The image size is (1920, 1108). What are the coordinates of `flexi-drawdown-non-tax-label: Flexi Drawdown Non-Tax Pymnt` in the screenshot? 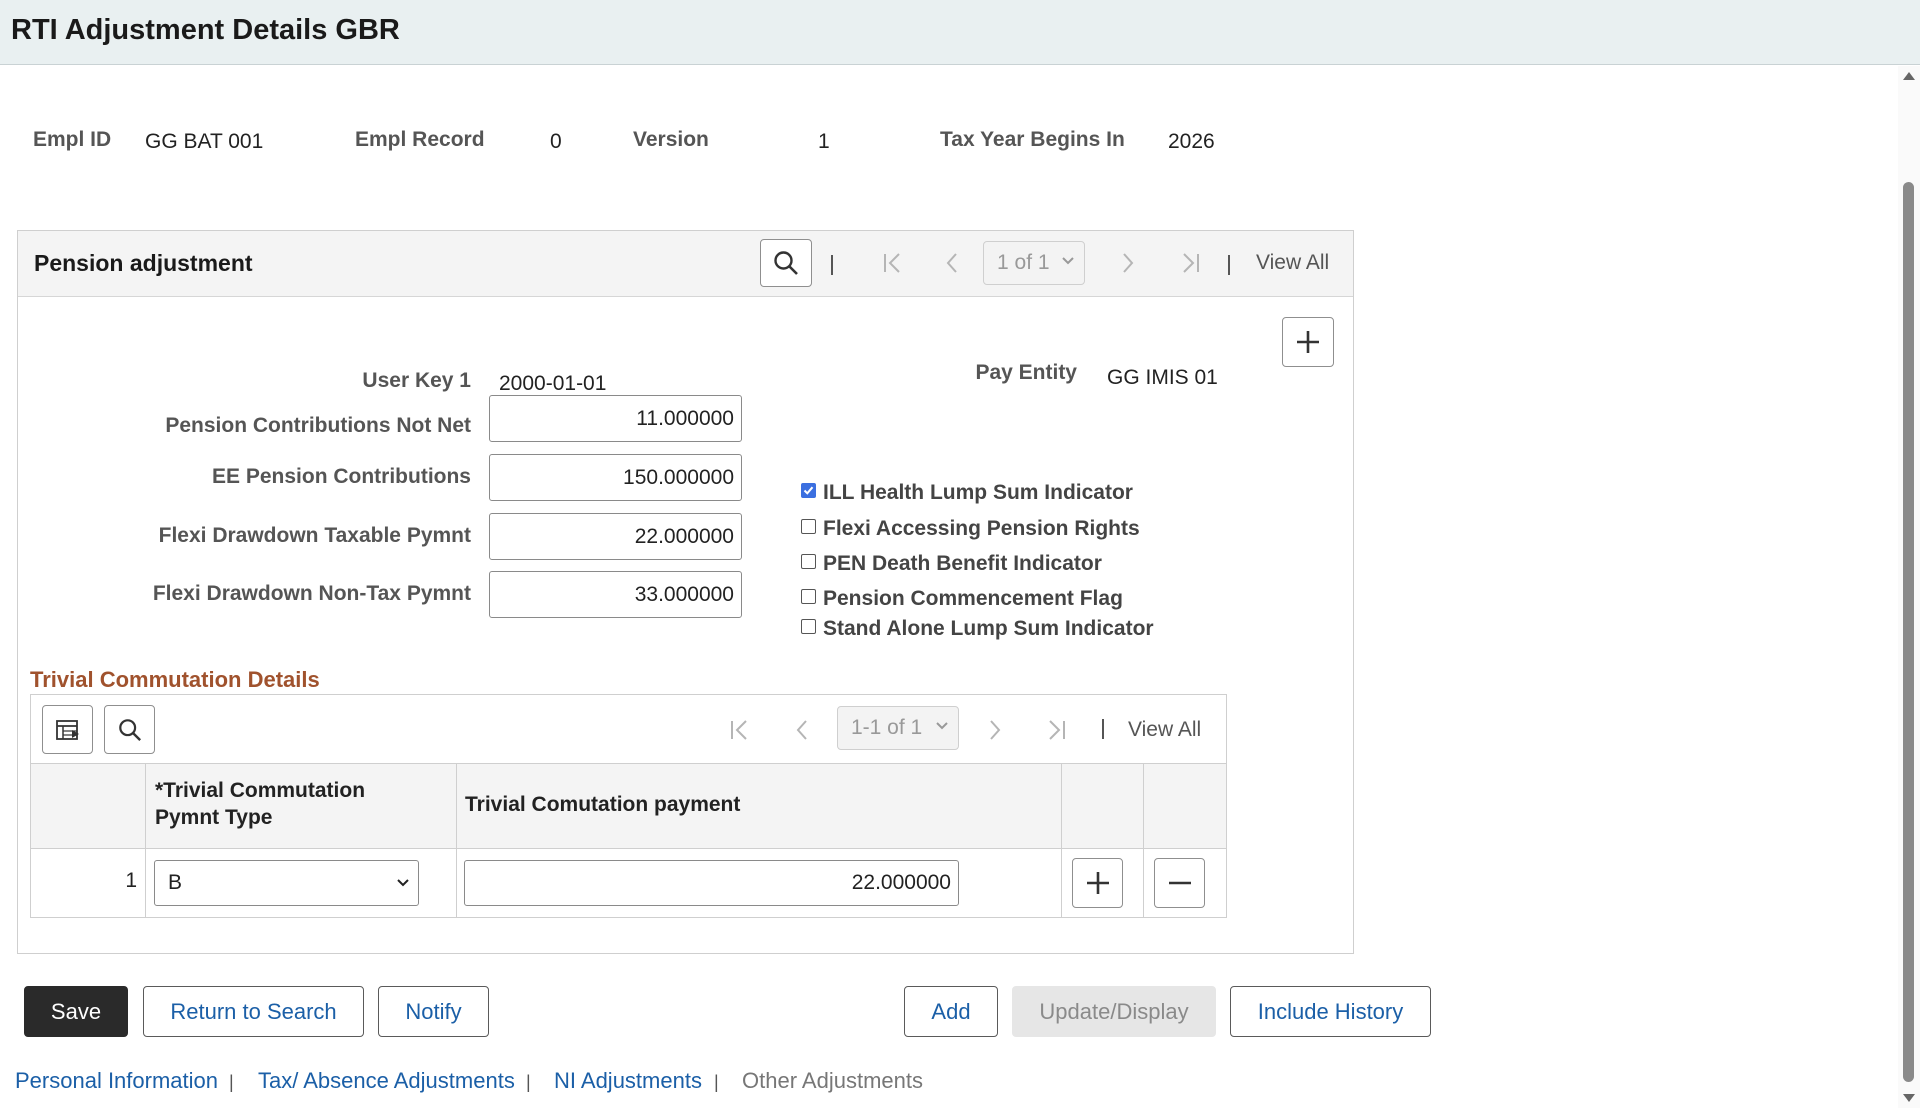 It's located at (311, 593).